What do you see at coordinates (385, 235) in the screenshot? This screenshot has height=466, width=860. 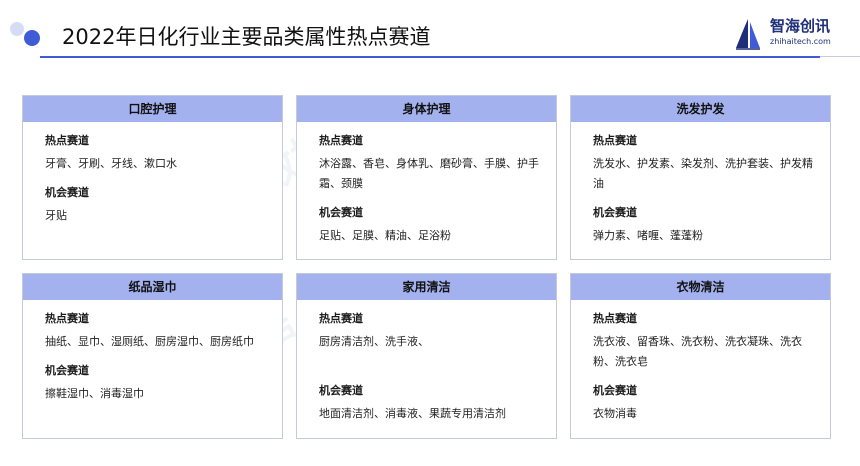 I see `opportunity-track-items: 足贴、足膜、精油、足浴粉` at bounding box center [385, 235].